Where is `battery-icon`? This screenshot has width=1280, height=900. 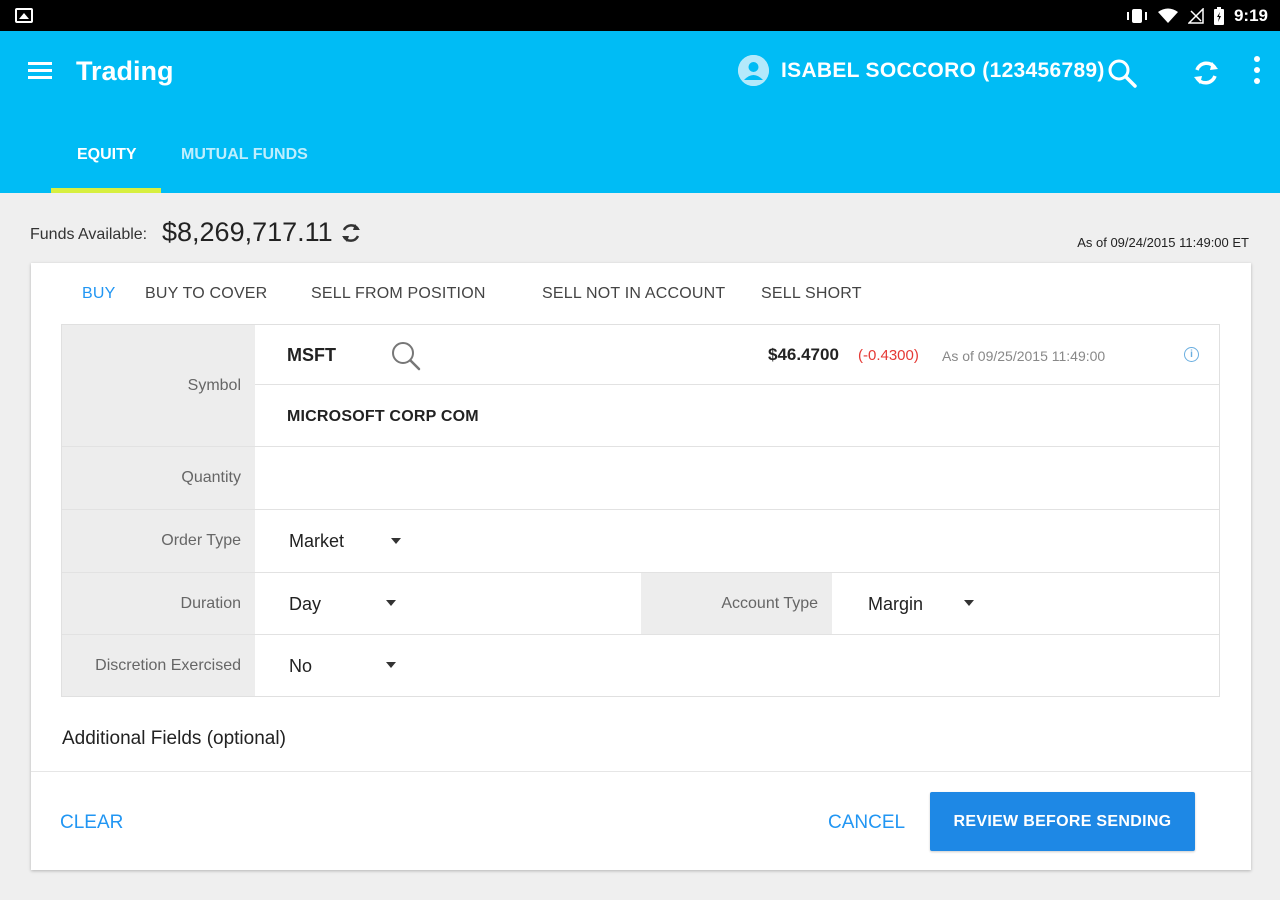
battery-icon is located at coordinates (1218, 16).